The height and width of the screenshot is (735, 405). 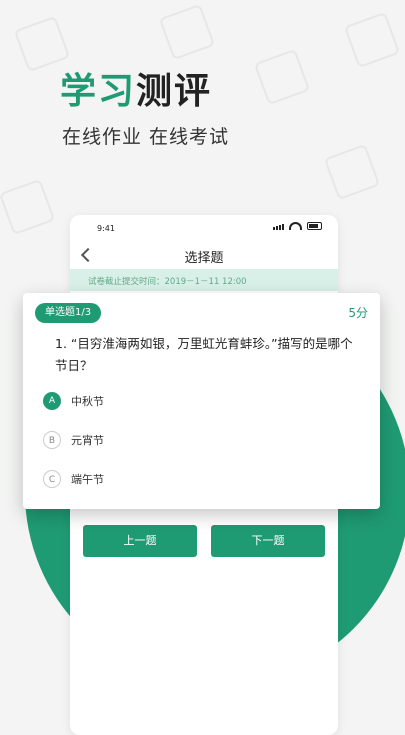 I want to click on option-c: C 端午节, so click(x=73, y=479).